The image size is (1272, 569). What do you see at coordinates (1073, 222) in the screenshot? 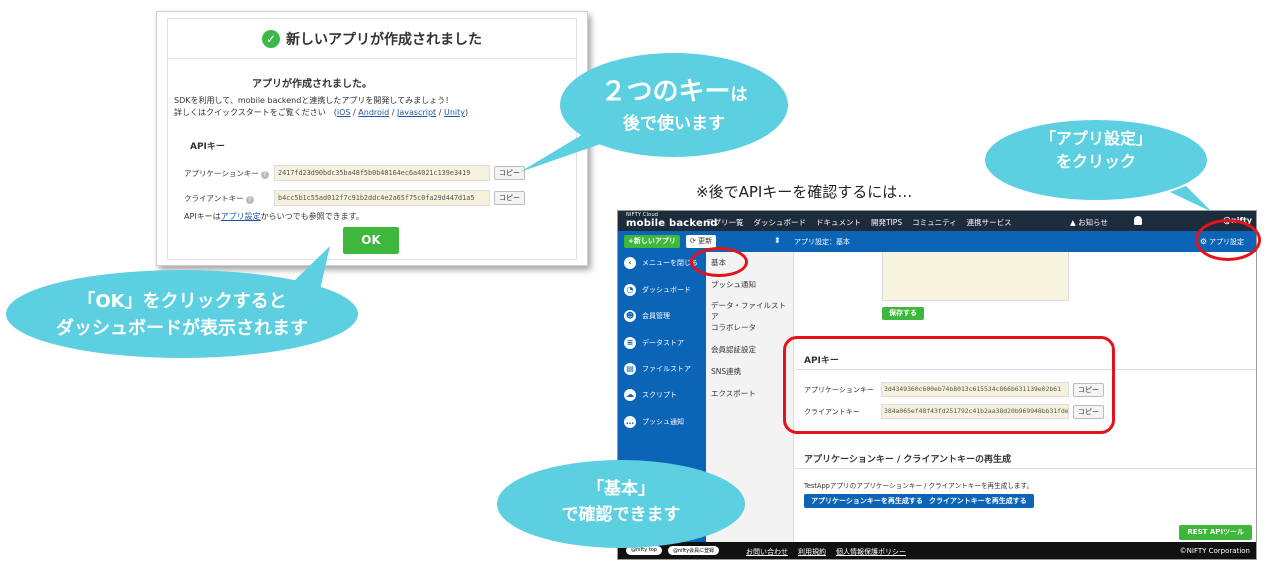
I see `bell-icon: ▲` at bounding box center [1073, 222].